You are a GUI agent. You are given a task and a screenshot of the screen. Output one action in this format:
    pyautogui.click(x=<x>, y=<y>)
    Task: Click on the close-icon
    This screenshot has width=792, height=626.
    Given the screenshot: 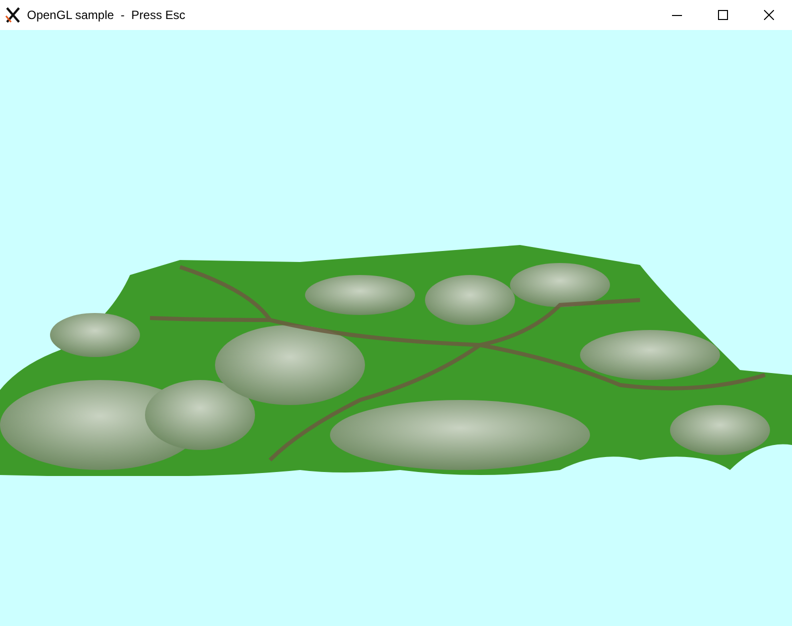 What is the action you would take?
    pyautogui.click(x=769, y=15)
    